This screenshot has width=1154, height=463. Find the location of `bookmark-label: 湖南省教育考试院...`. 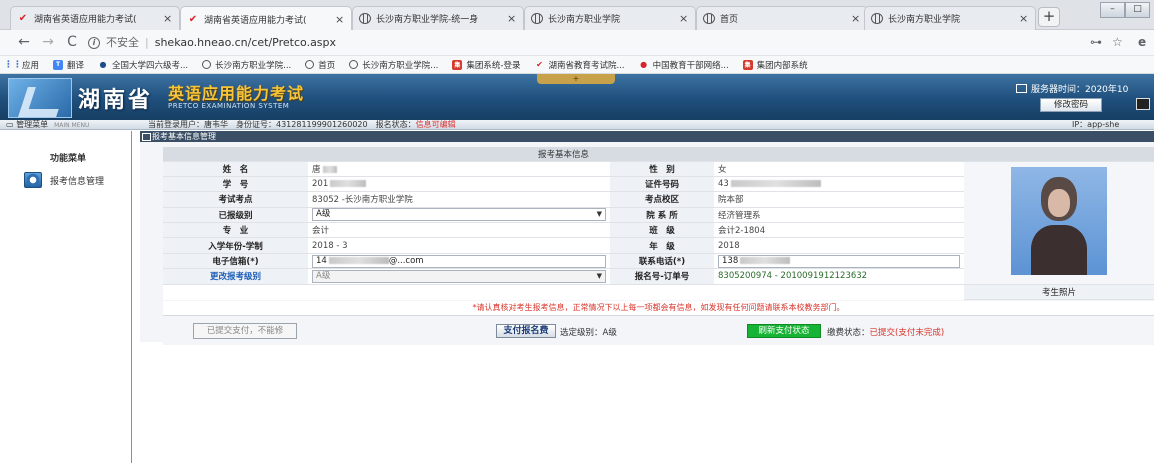

bookmark-label: 湖南省教育考试院... is located at coordinates (586, 65).